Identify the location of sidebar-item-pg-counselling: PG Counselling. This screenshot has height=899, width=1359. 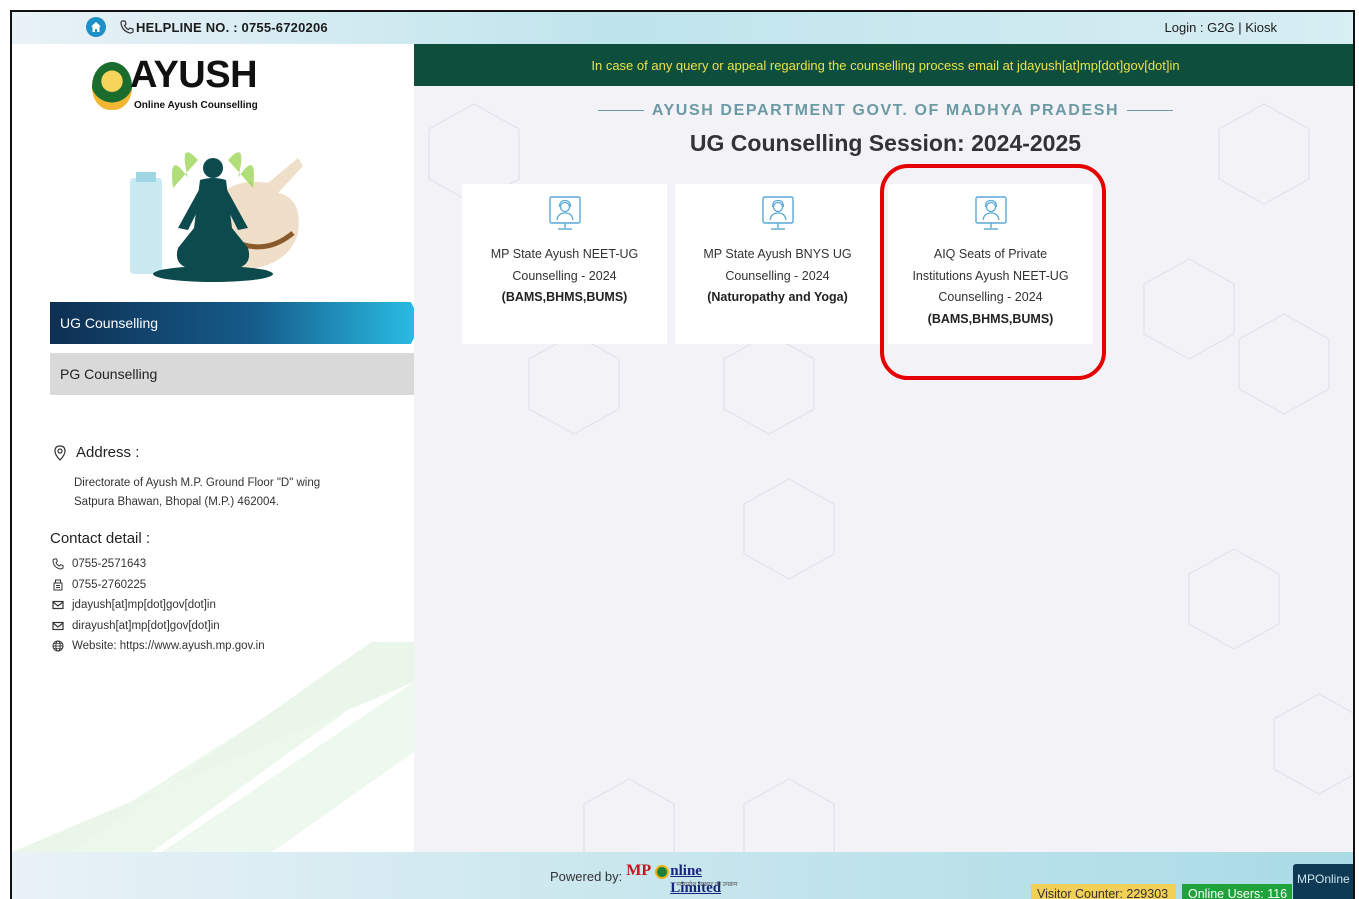
(232, 374).